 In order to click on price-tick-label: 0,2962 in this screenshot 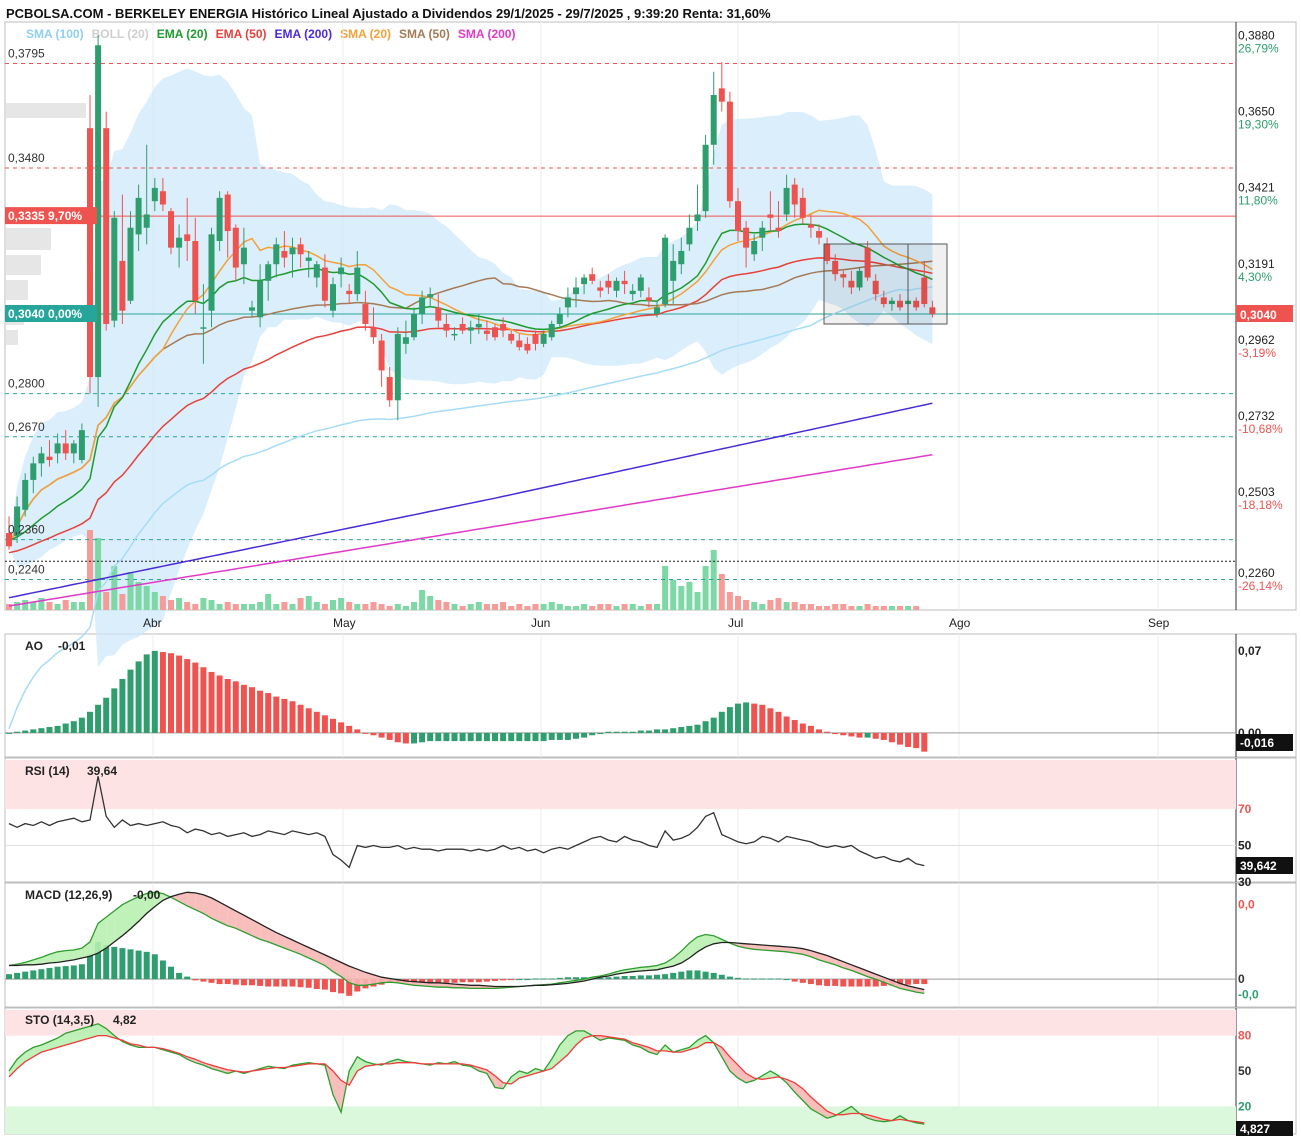, I will do `click(1256, 340)`.